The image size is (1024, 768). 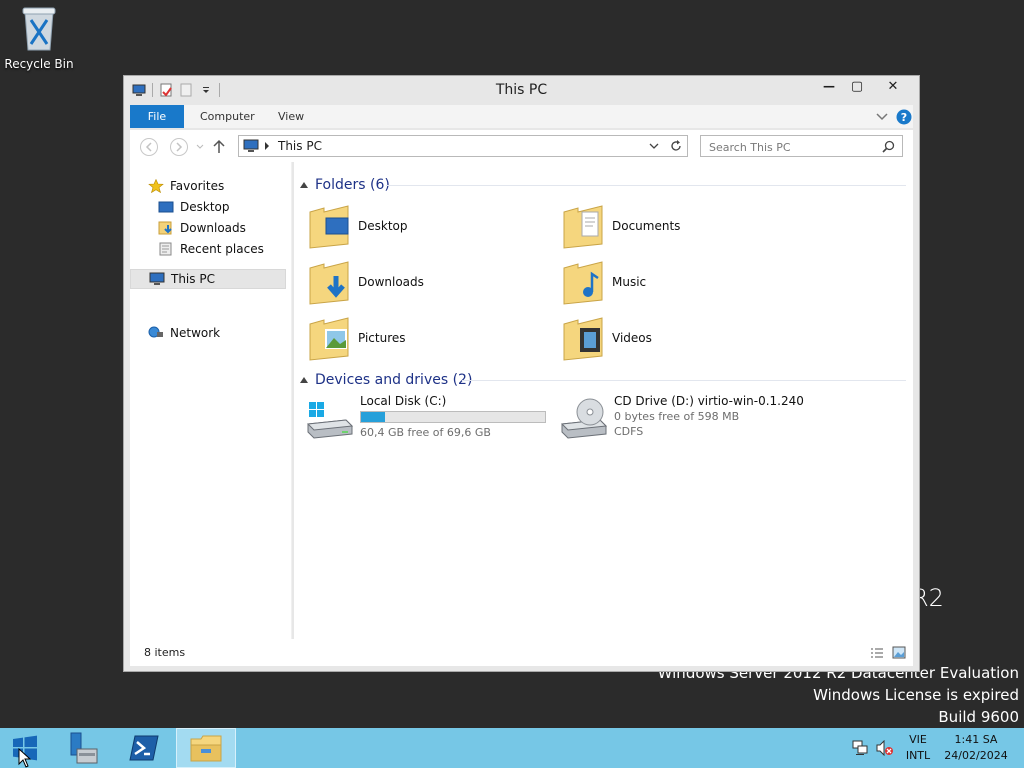 I want to click on folder-label: Desktop, so click(x=383, y=226).